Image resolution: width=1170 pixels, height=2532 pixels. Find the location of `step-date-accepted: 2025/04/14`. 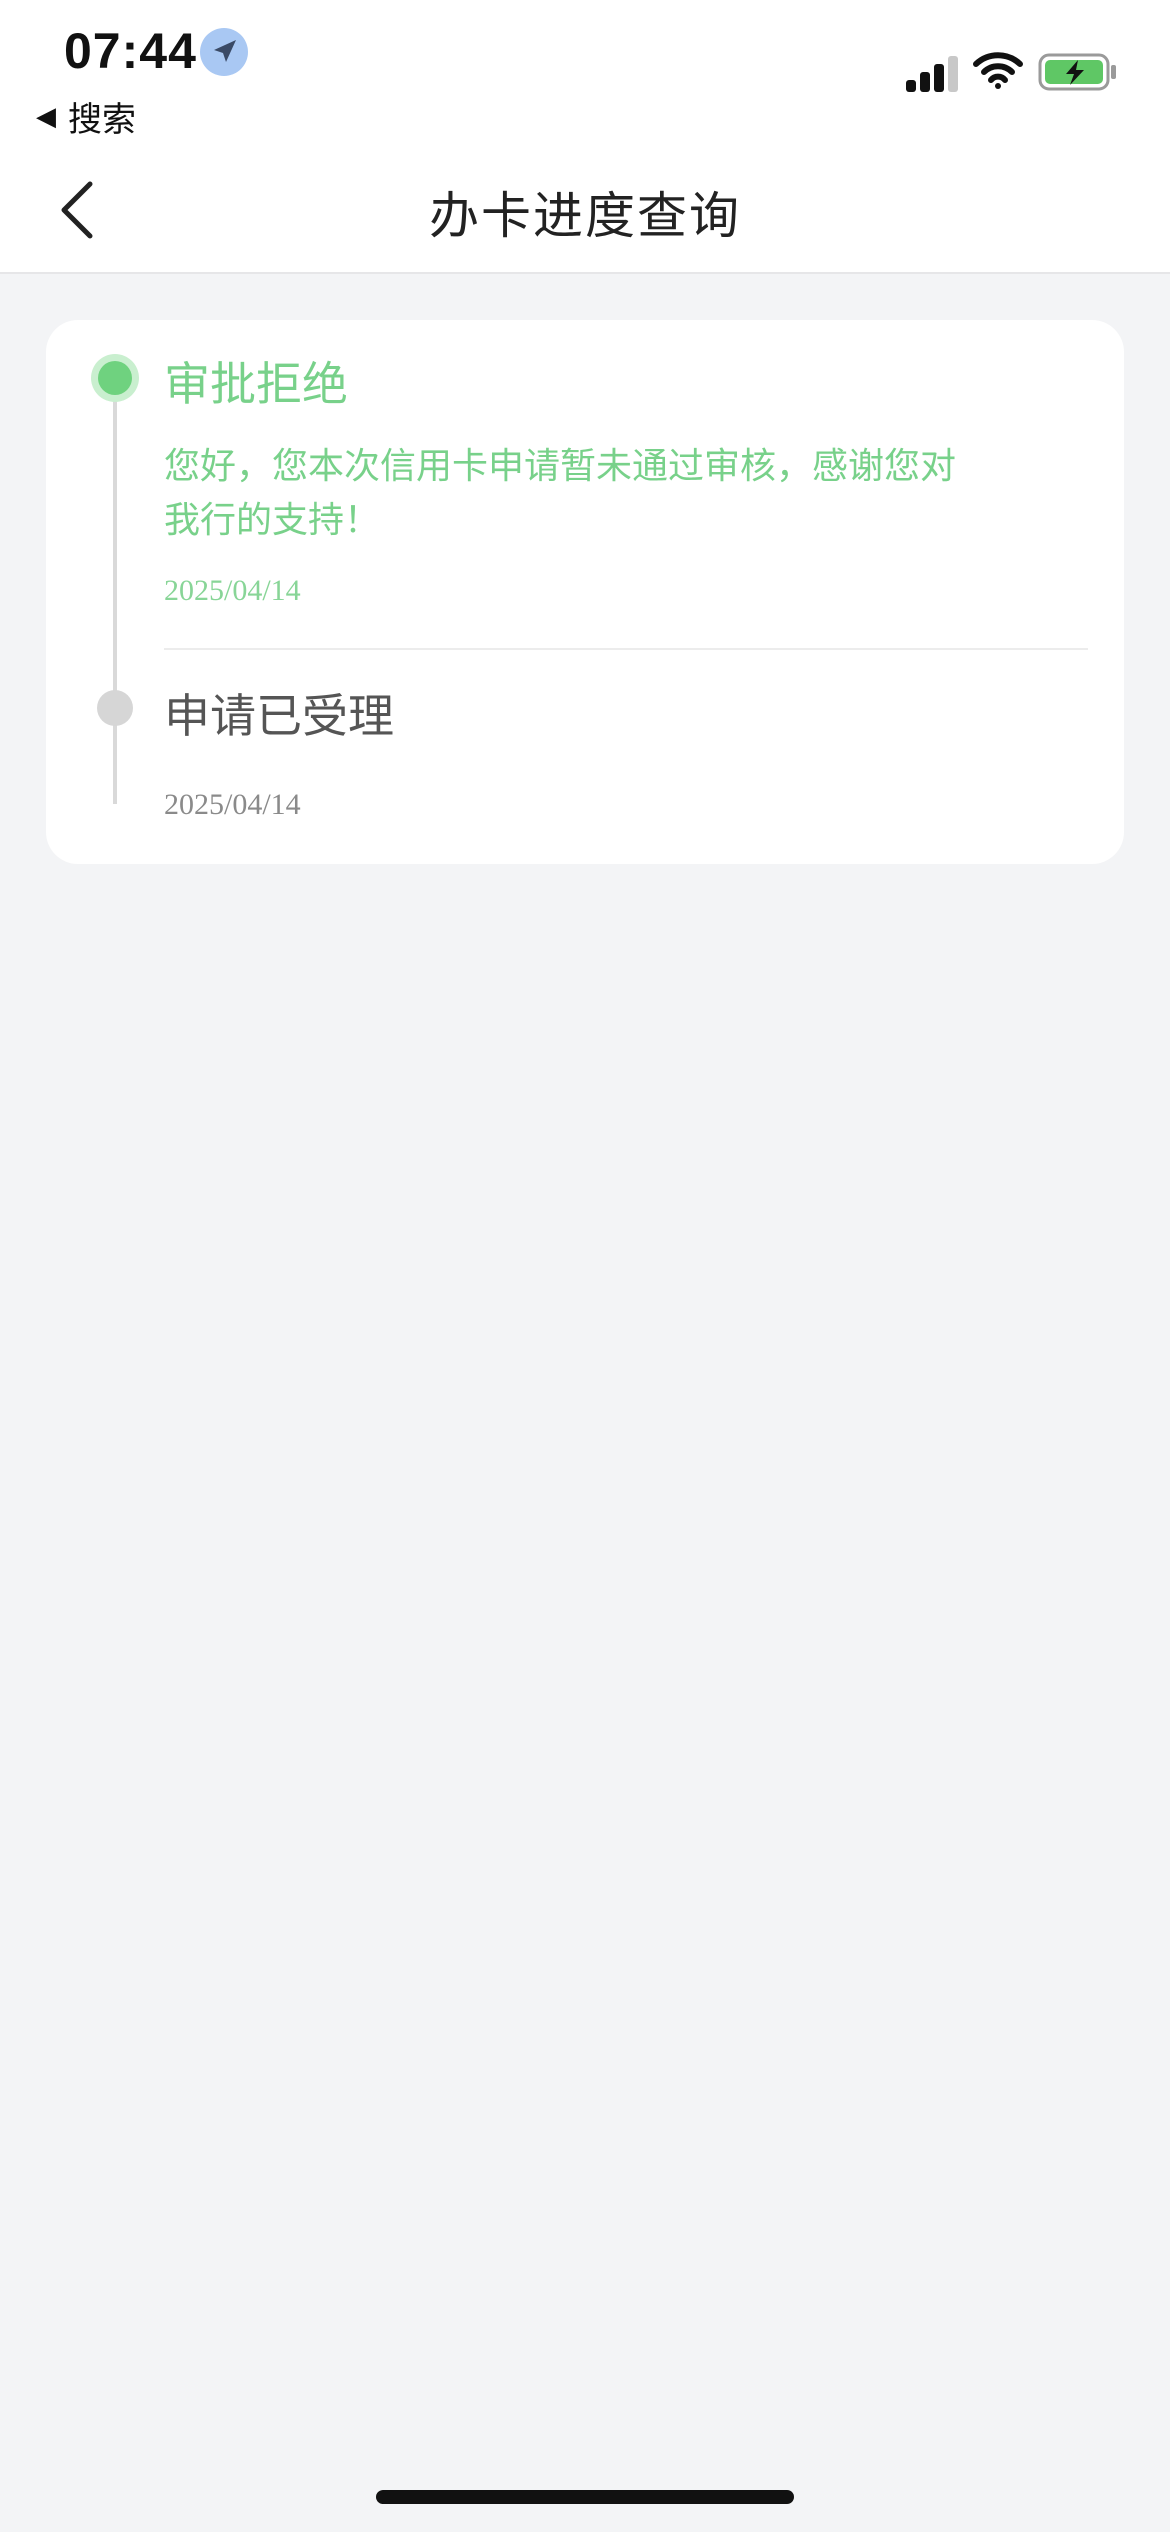

step-date-accepted: 2025/04/14 is located at coordinates (232, 804).